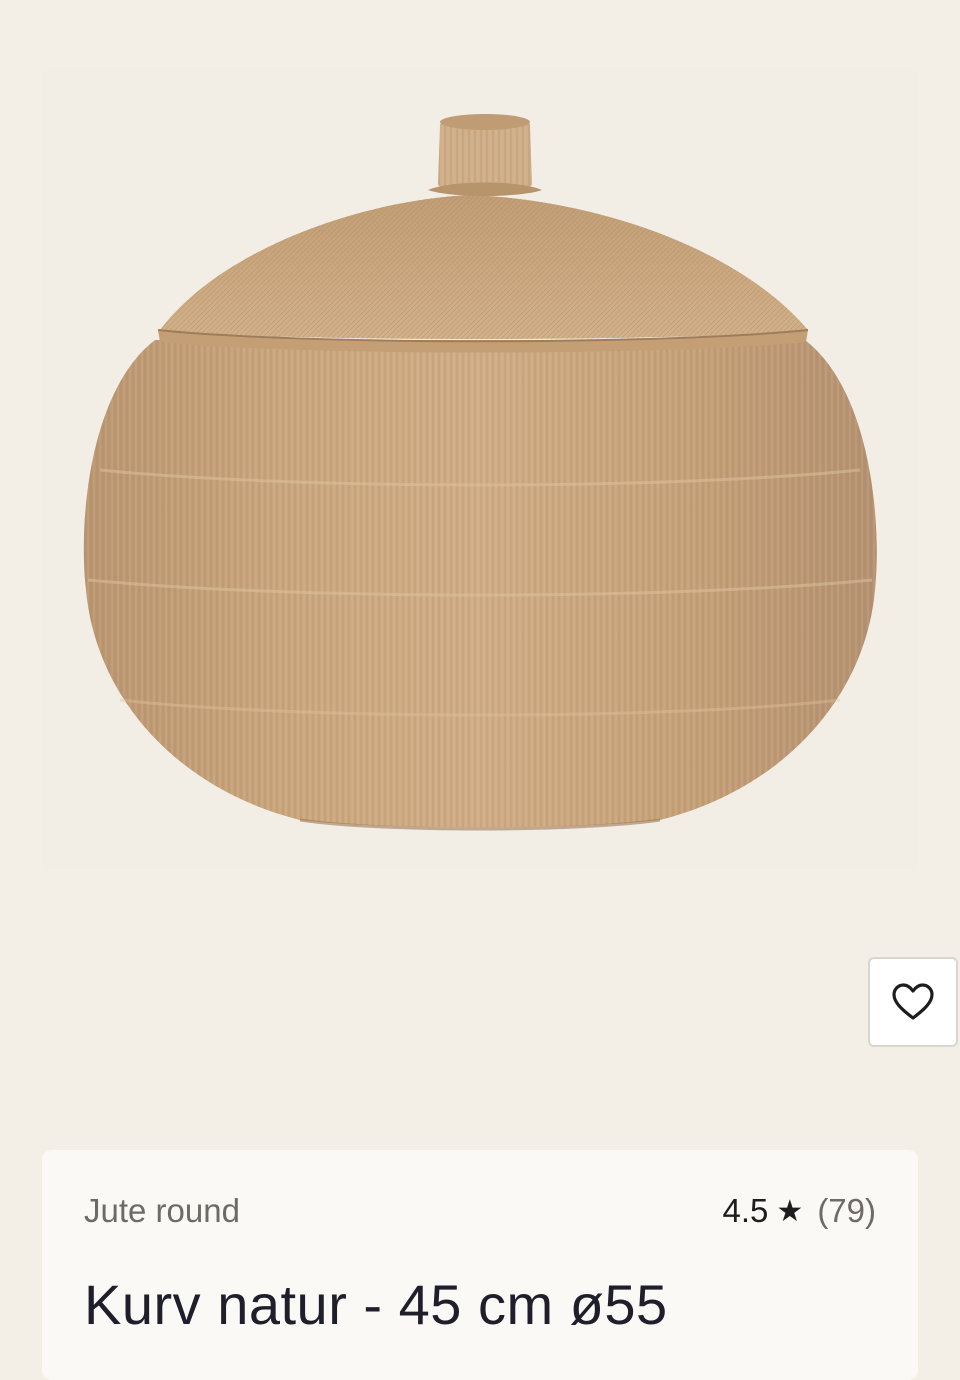 Image resolution: width=960 pixels, height=1380 pixels. What do you see at coordinates (846, 1210) in the screenshot?
I see `review-count: (79)` at bounding box center [846, 1210].